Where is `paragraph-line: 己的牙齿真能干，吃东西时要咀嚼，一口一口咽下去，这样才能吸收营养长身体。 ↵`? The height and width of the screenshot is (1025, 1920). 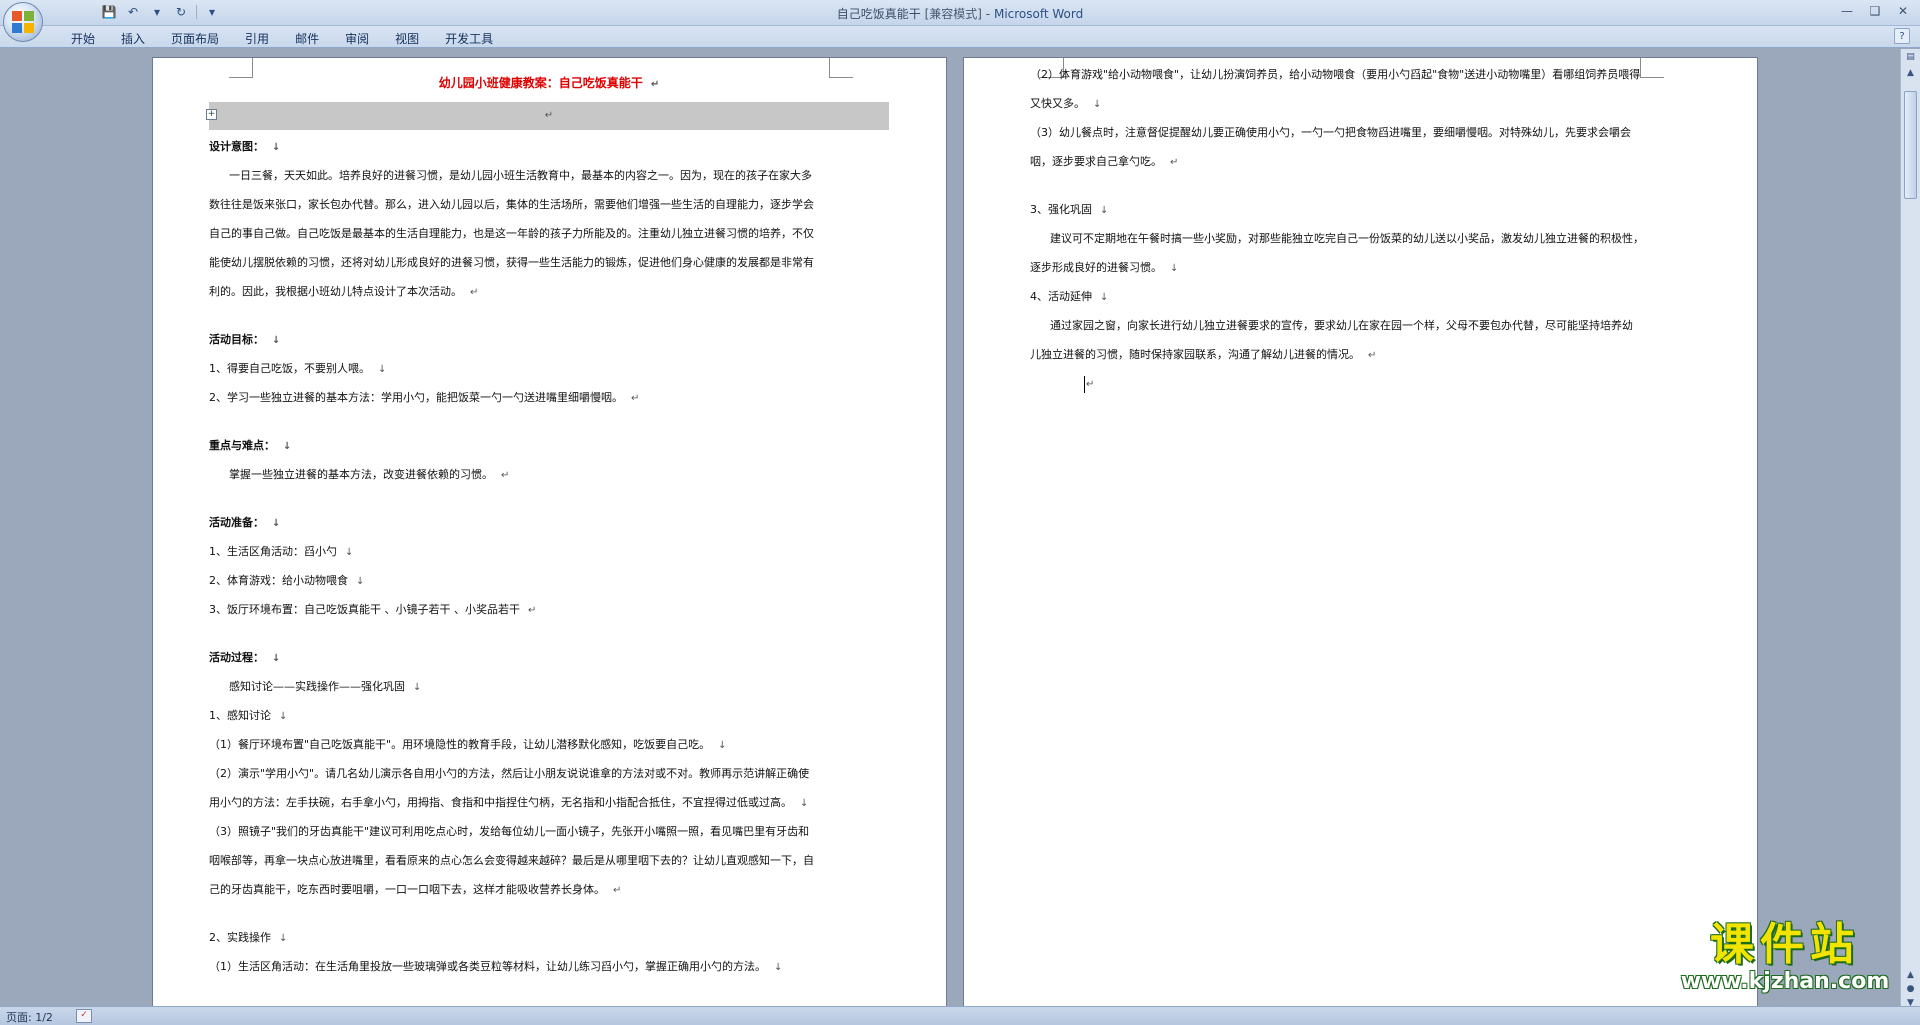 paragraph-line: 己的牙齿真能干，吃东西时要咀嚼，一口一口咽下去，这样才能吸收营养长身体。 ↵ is located at coordinates (415, 889).